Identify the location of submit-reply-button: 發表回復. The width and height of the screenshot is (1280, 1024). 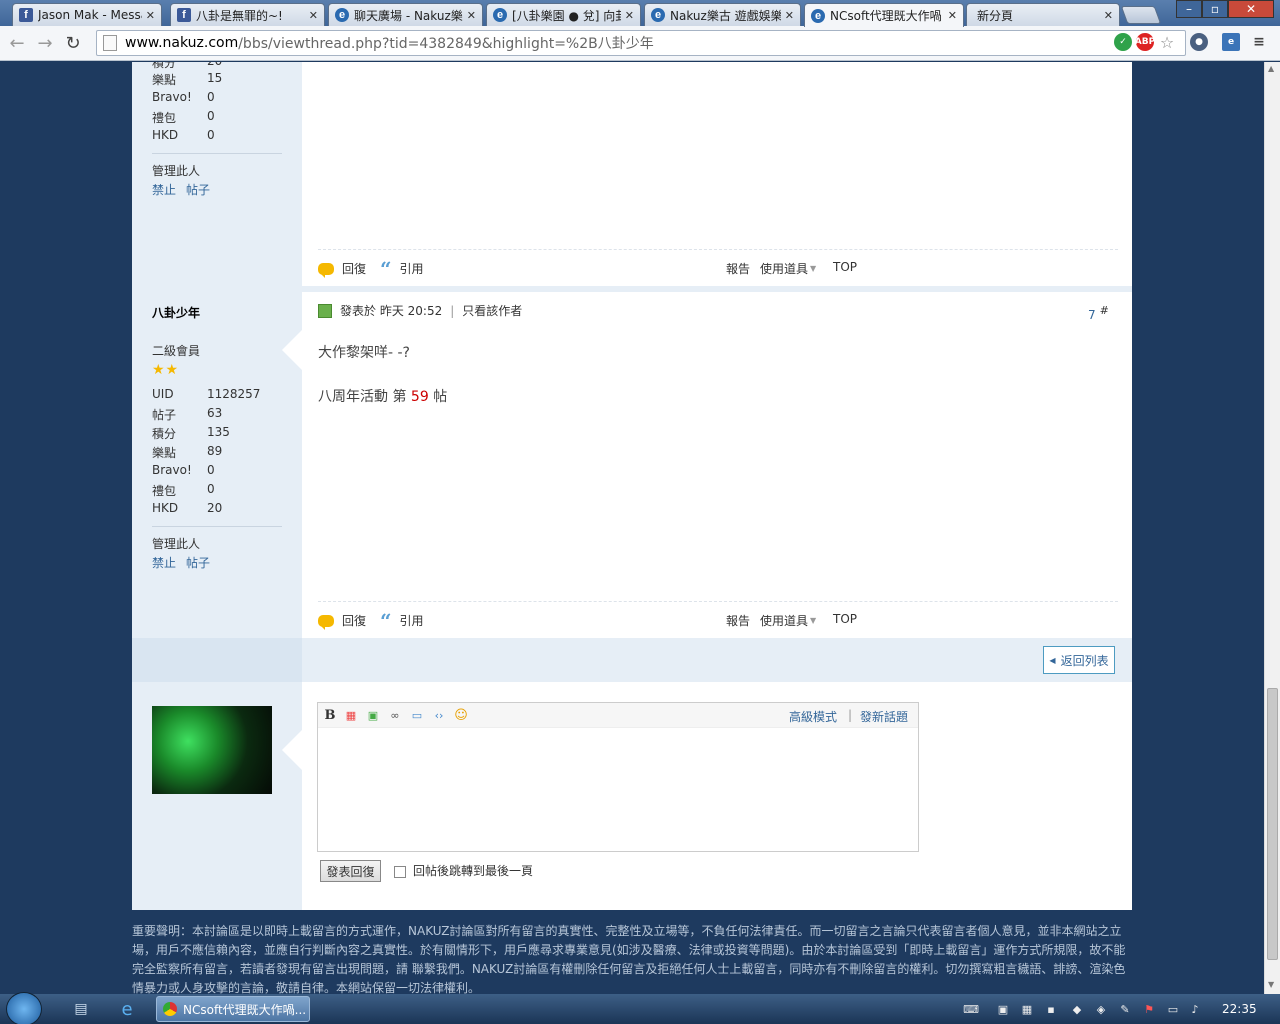
(350, 871).